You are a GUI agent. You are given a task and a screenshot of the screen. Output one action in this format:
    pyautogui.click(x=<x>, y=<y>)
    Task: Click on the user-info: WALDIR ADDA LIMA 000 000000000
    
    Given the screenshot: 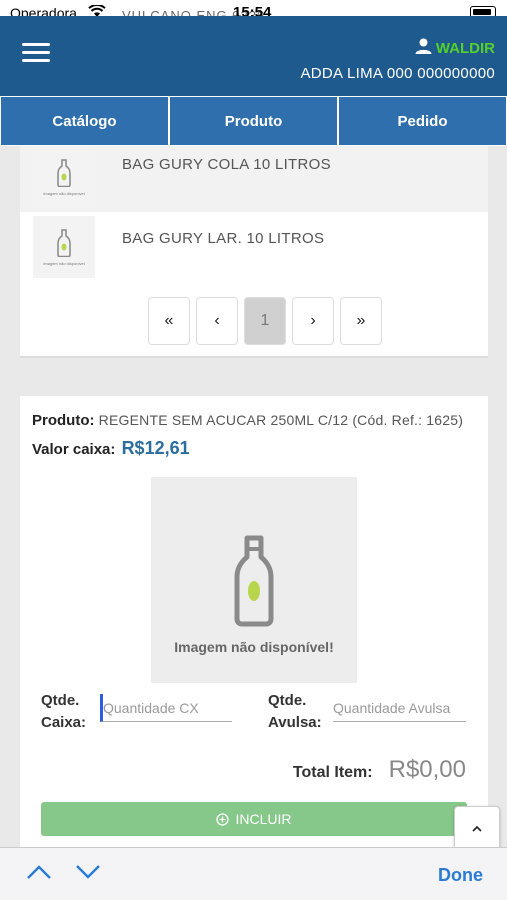 What is the action you would take?
    pyautogui.click(x=397, y=60)
    